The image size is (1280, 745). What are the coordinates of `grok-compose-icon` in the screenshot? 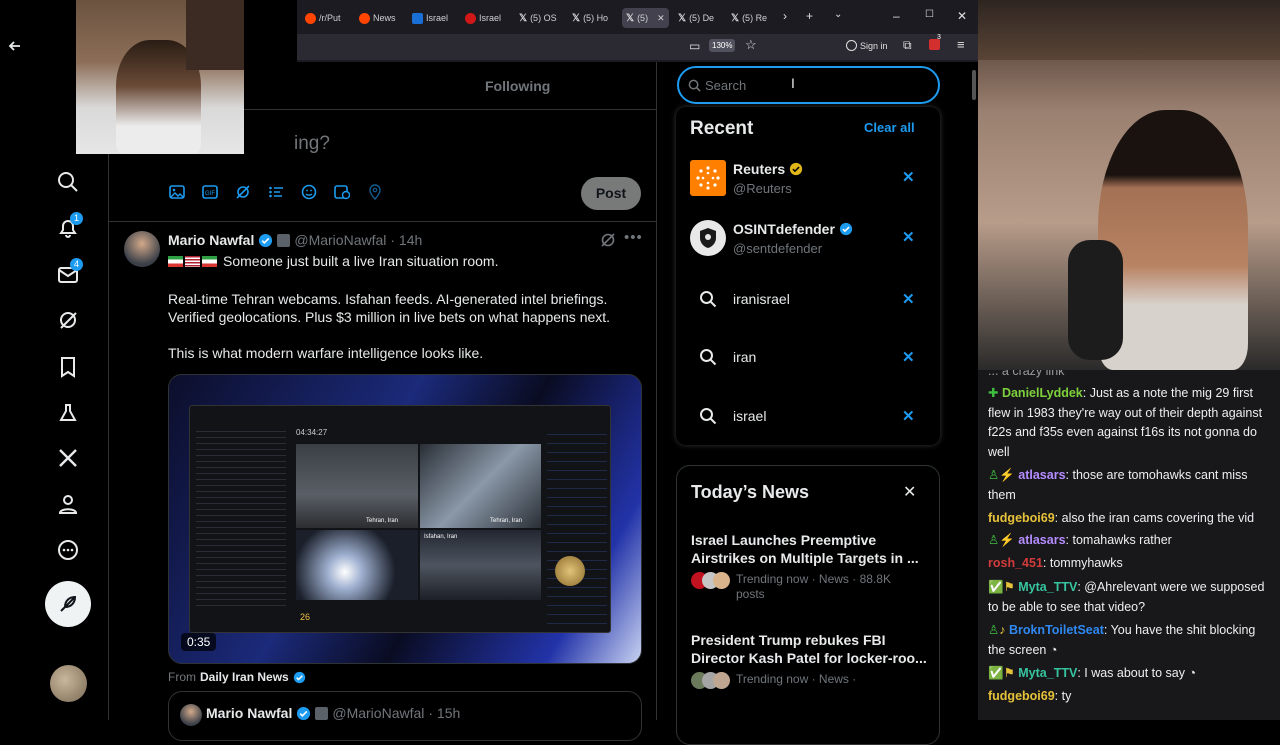 It's located at (243, 192).